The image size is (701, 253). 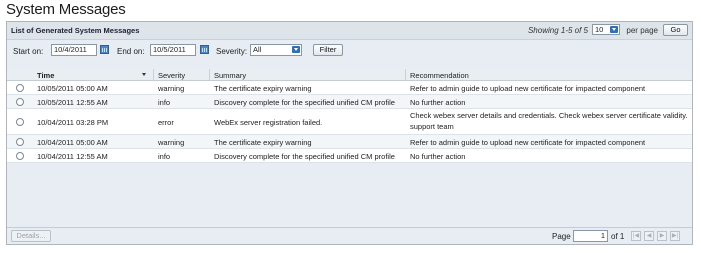 What do you see at coordinates (144, 74) in the screenshot?
I see `sort-desc-icon` at bounding box center [144, 74].